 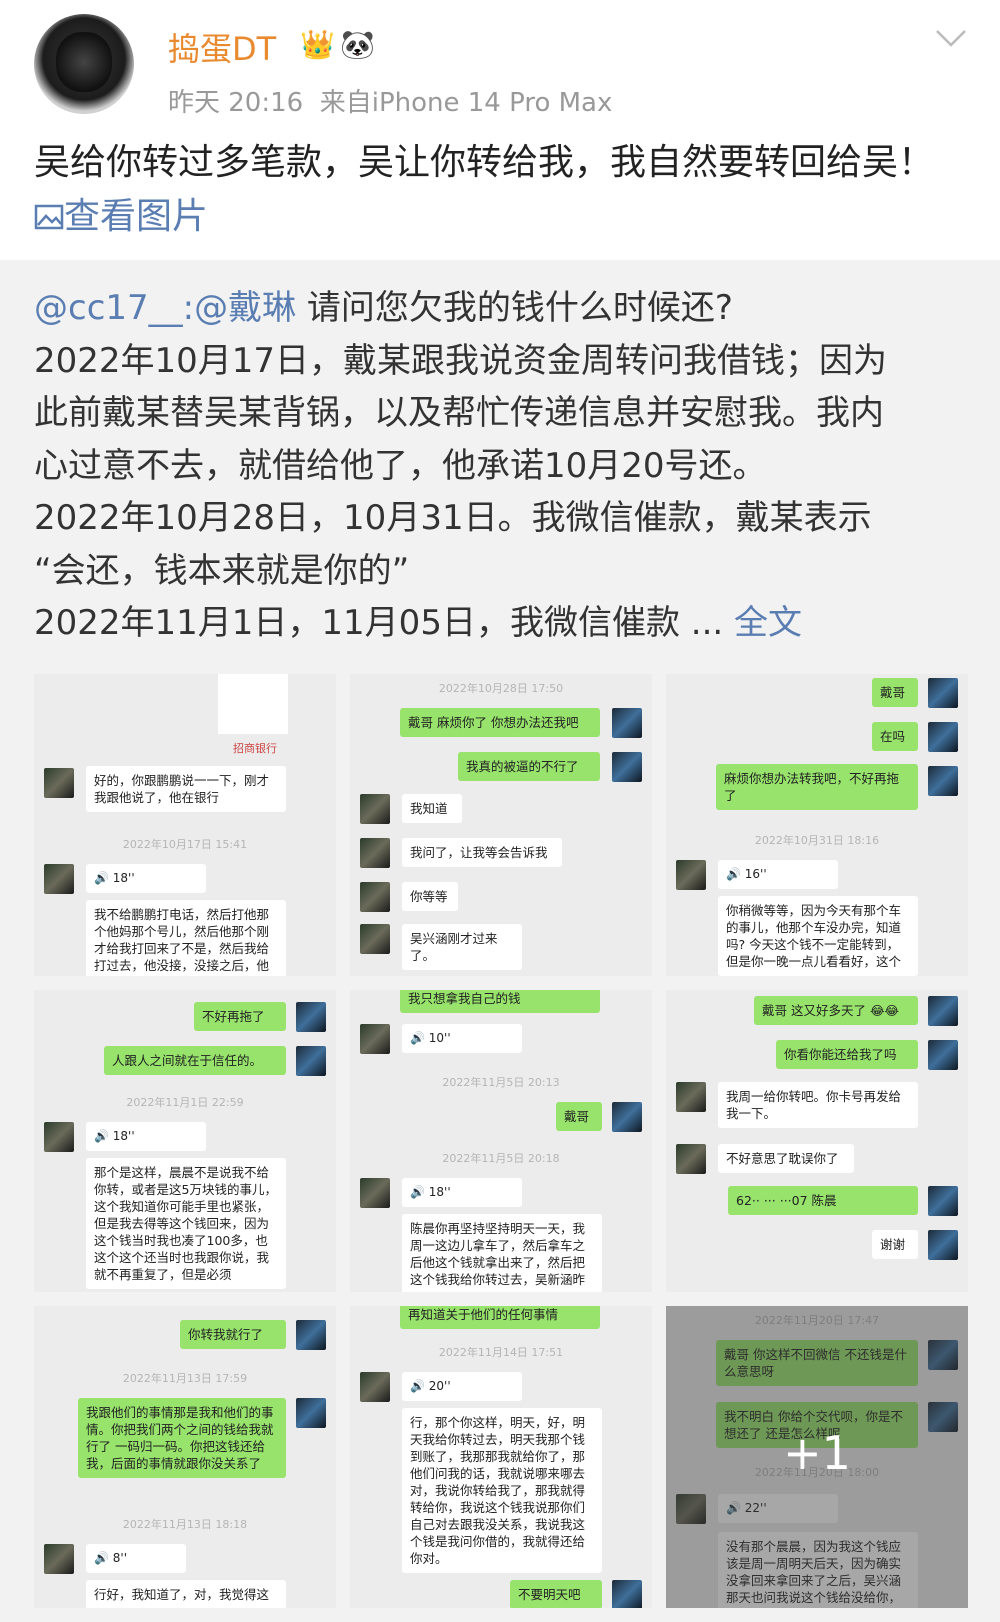 I want to click on image-icon, so click(x=49, y=217).